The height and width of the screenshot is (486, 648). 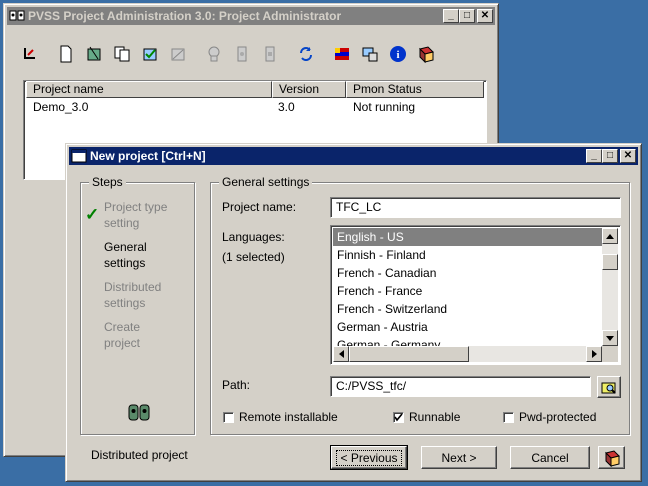 I want to click on info-icon: i, so click(x=398, y=54).